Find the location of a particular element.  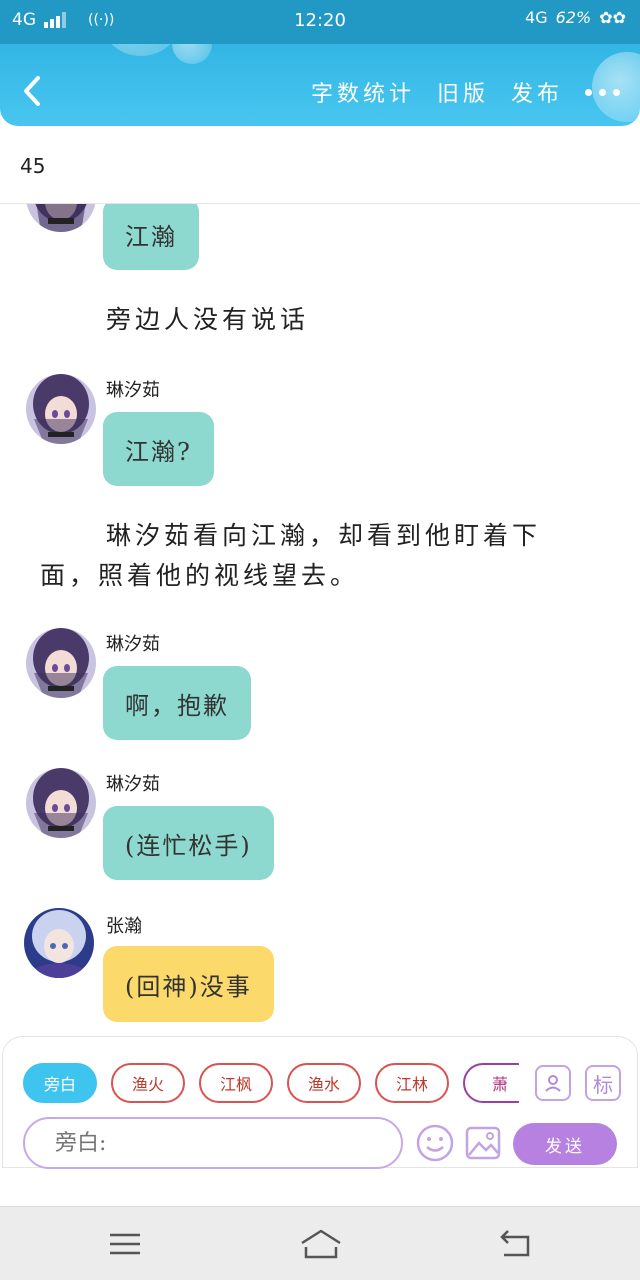

narration-text: 旁边人没有说话 is located at coordinates (207, 320).